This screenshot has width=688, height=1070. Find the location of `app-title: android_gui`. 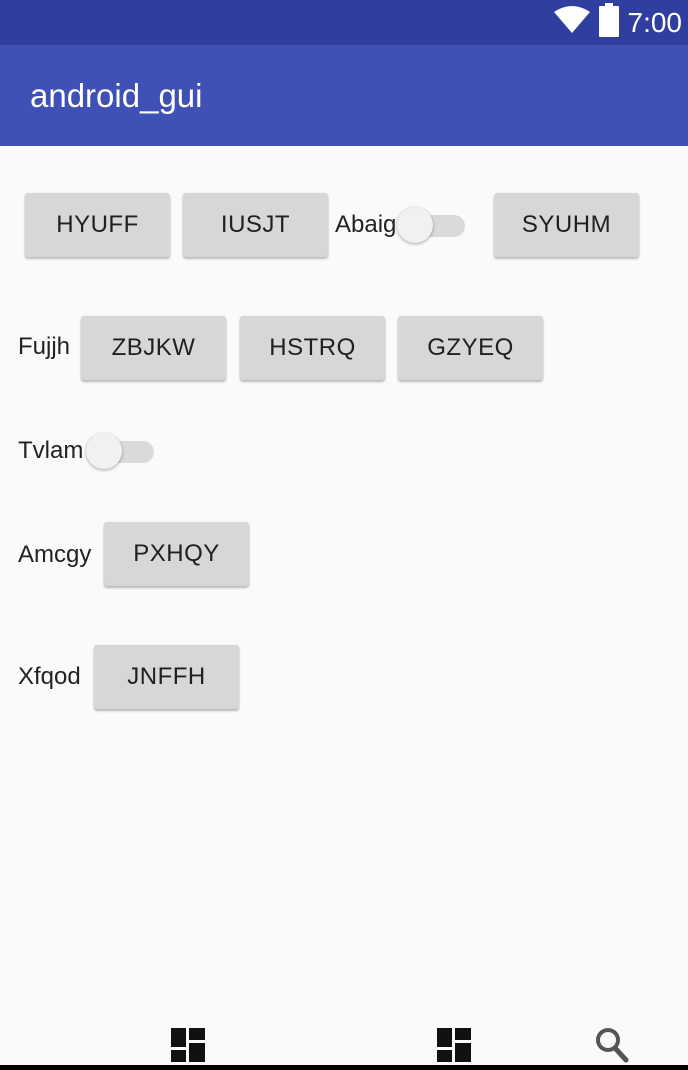

app-title: android_gui is located at coordinates (116, 95).